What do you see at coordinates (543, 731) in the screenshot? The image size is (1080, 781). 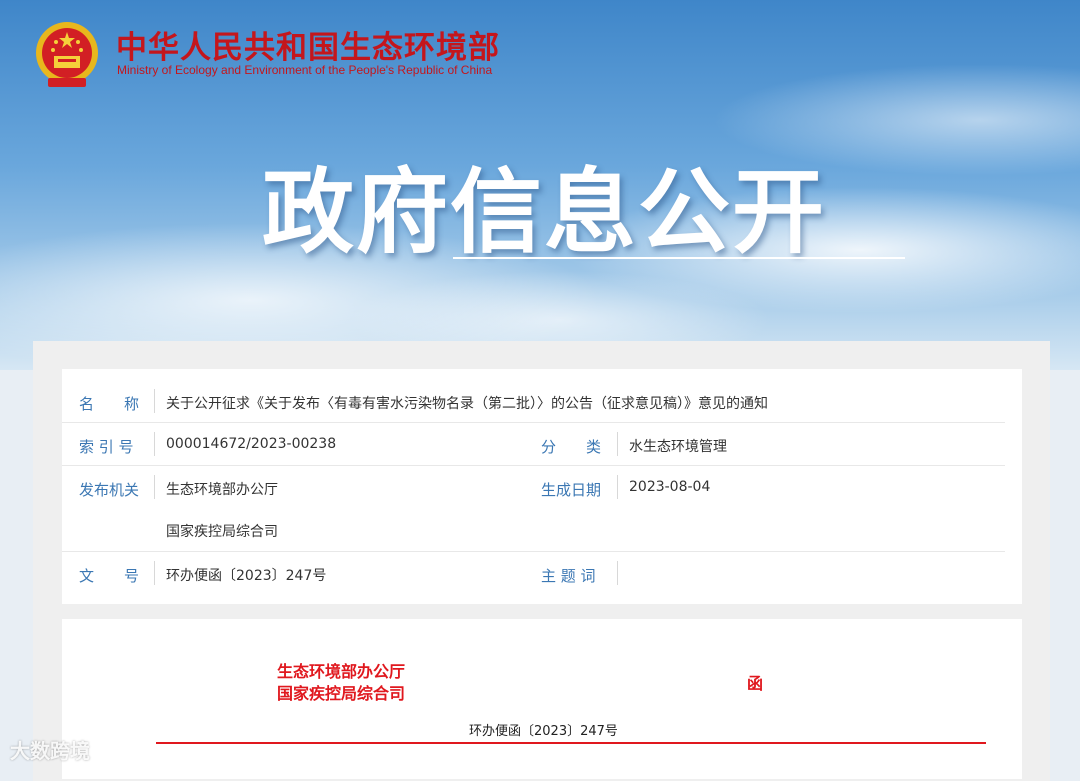 I see `document-number: 环办便函〔2023〕247号` at bounding box center [543, 731].